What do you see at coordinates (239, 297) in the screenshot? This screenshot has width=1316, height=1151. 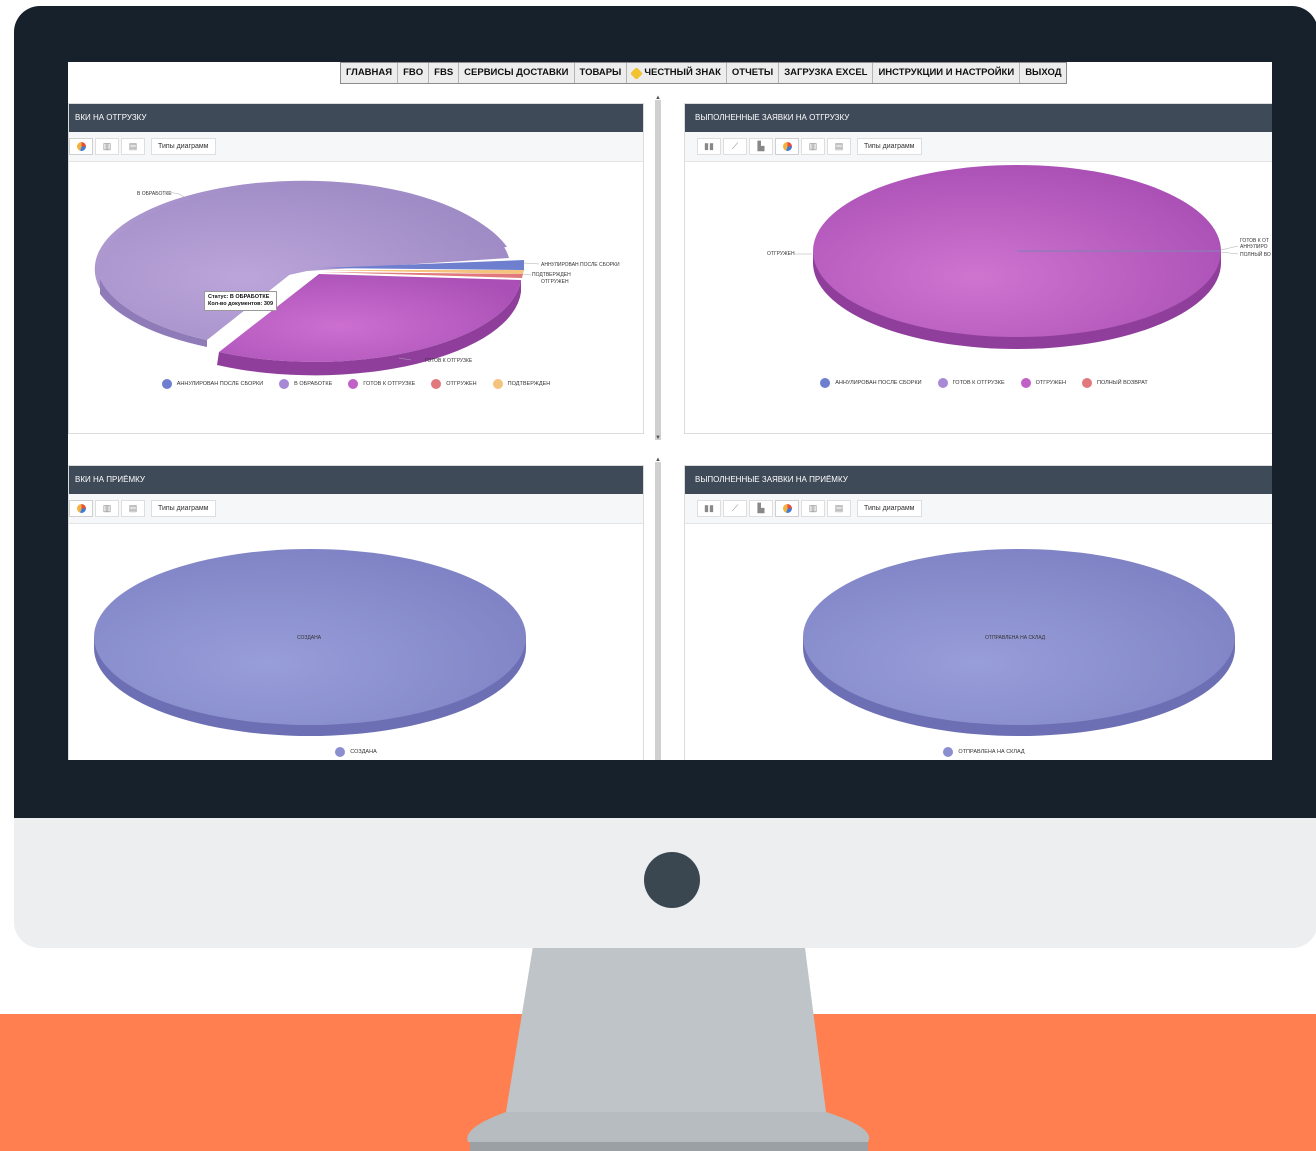 I see `tooltip-status: Статус: В ОБРАБОТКЕ` at bounding box center [239, 297].